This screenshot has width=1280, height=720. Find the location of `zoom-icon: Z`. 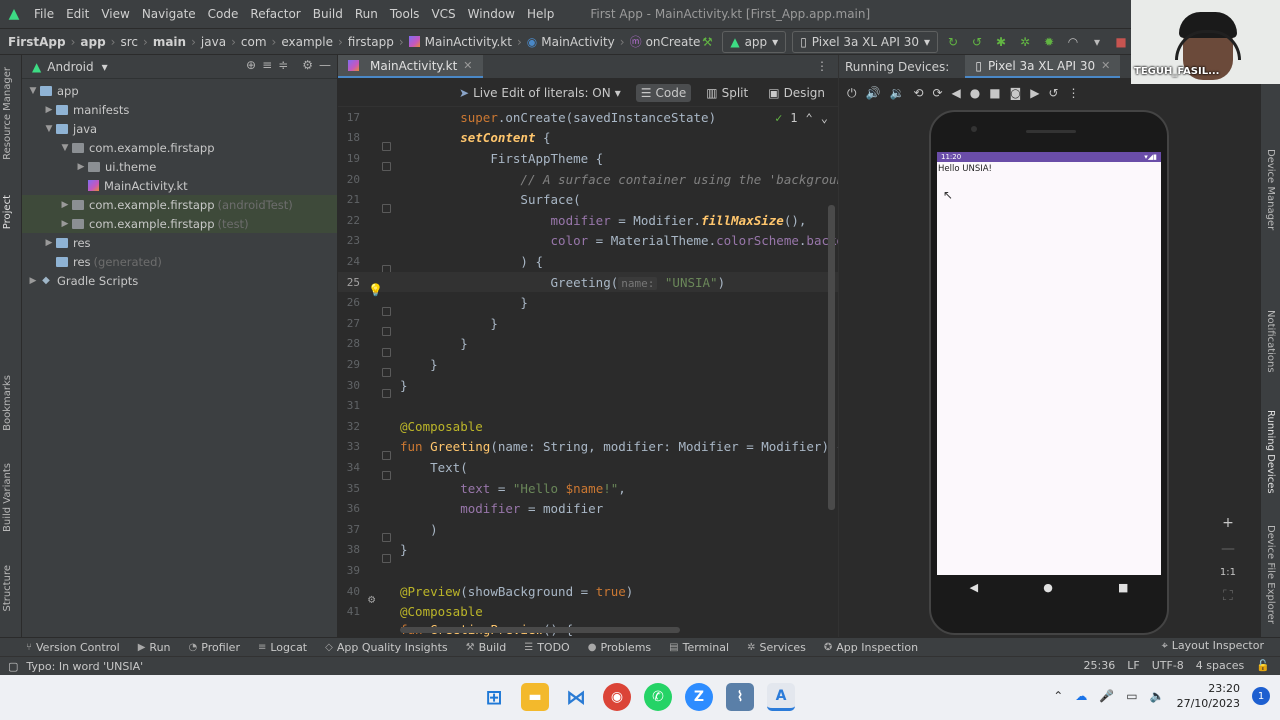

zoom-icon: Z is located at coordinates (699, 697).